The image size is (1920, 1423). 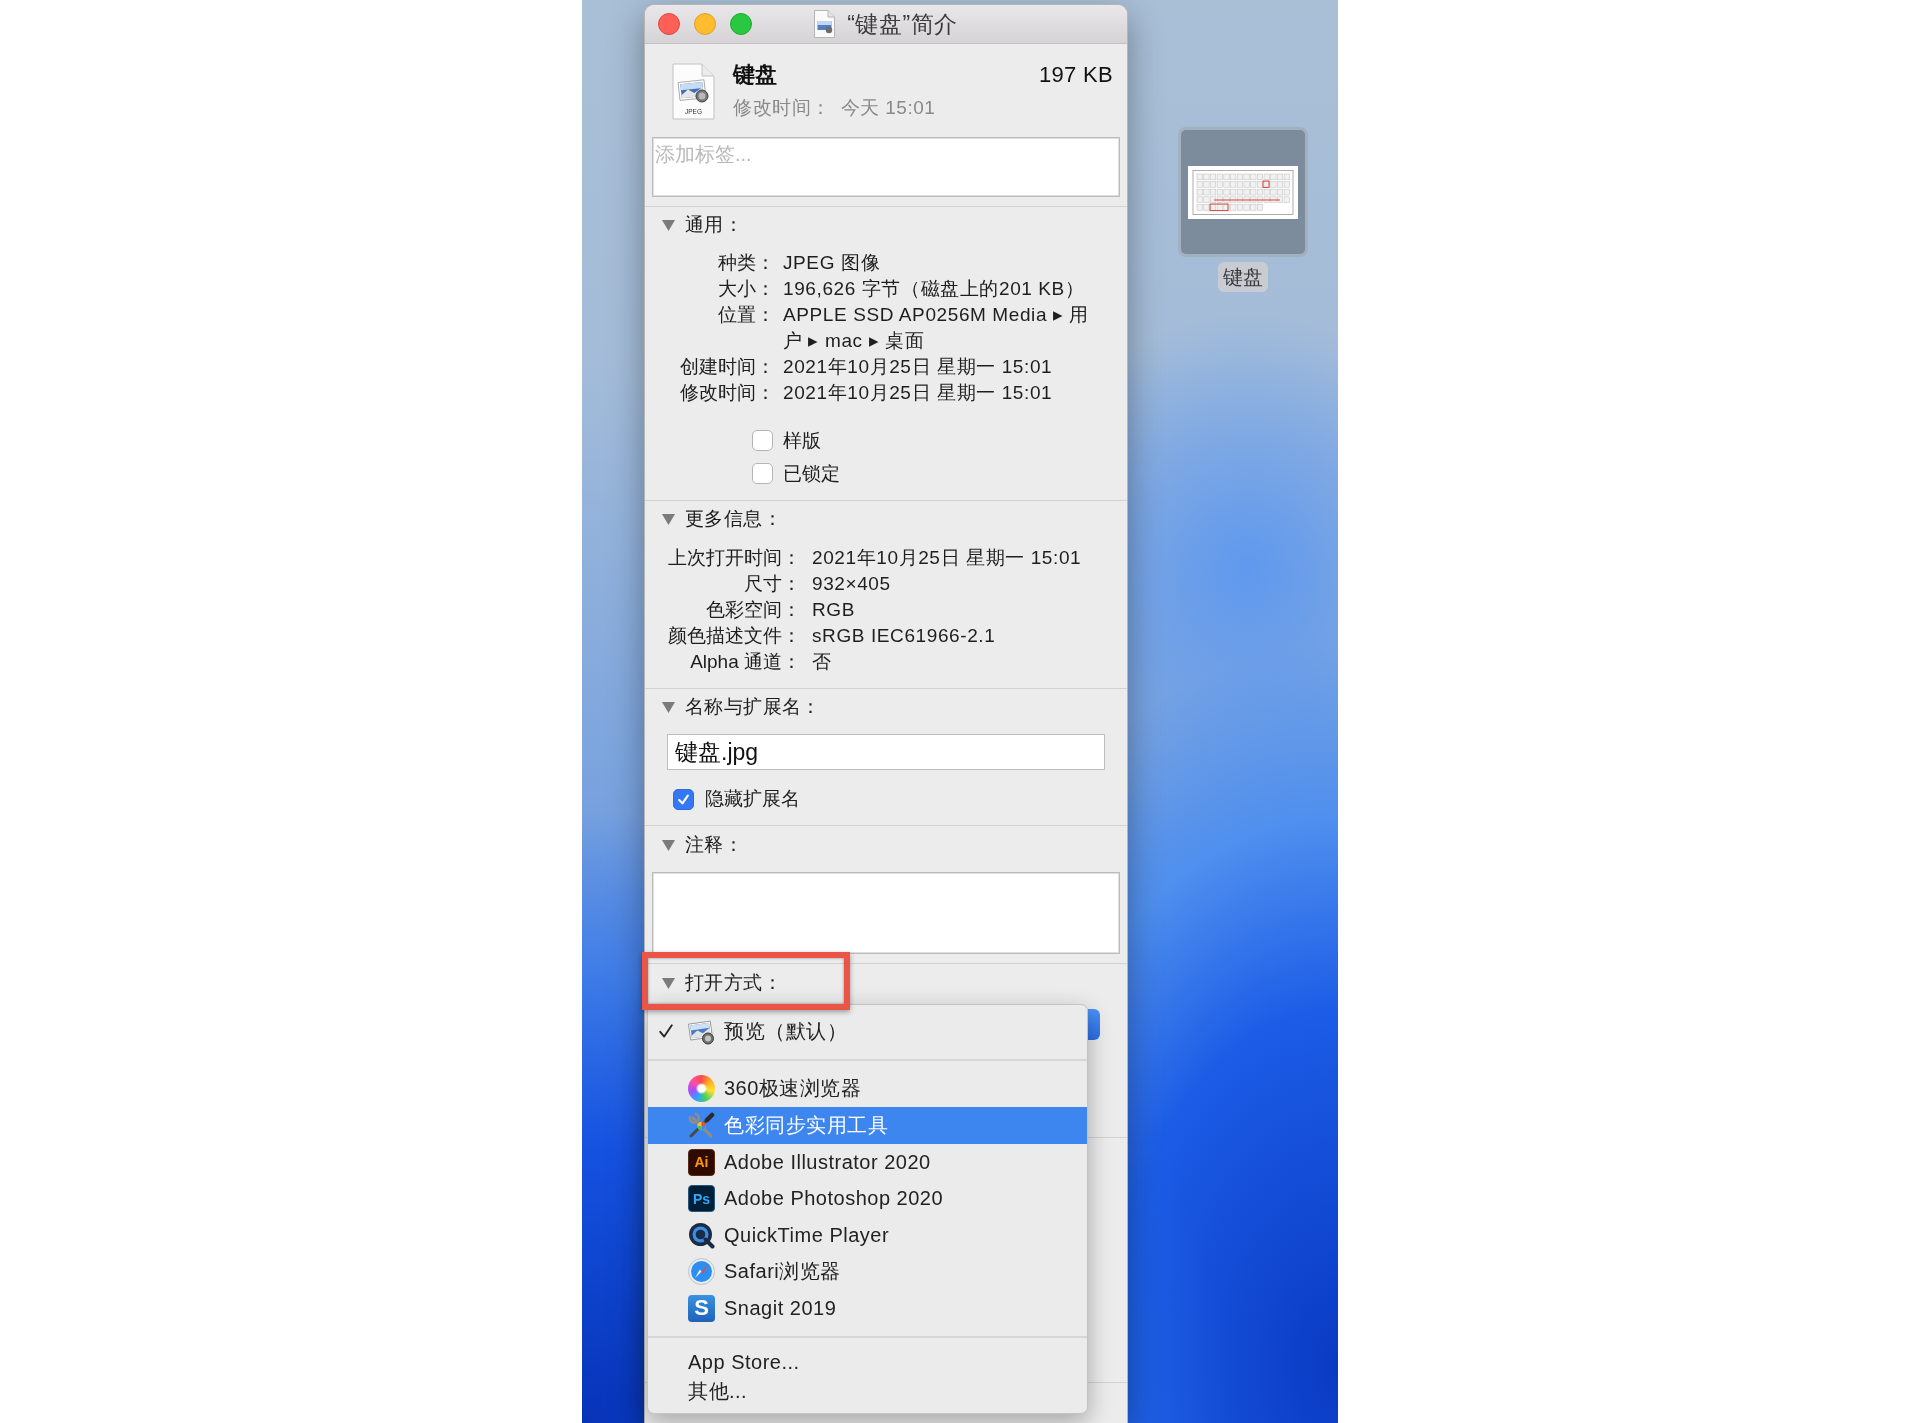 I want to click on section-title: 名称与扩展名：, so click(x=753, y=707).